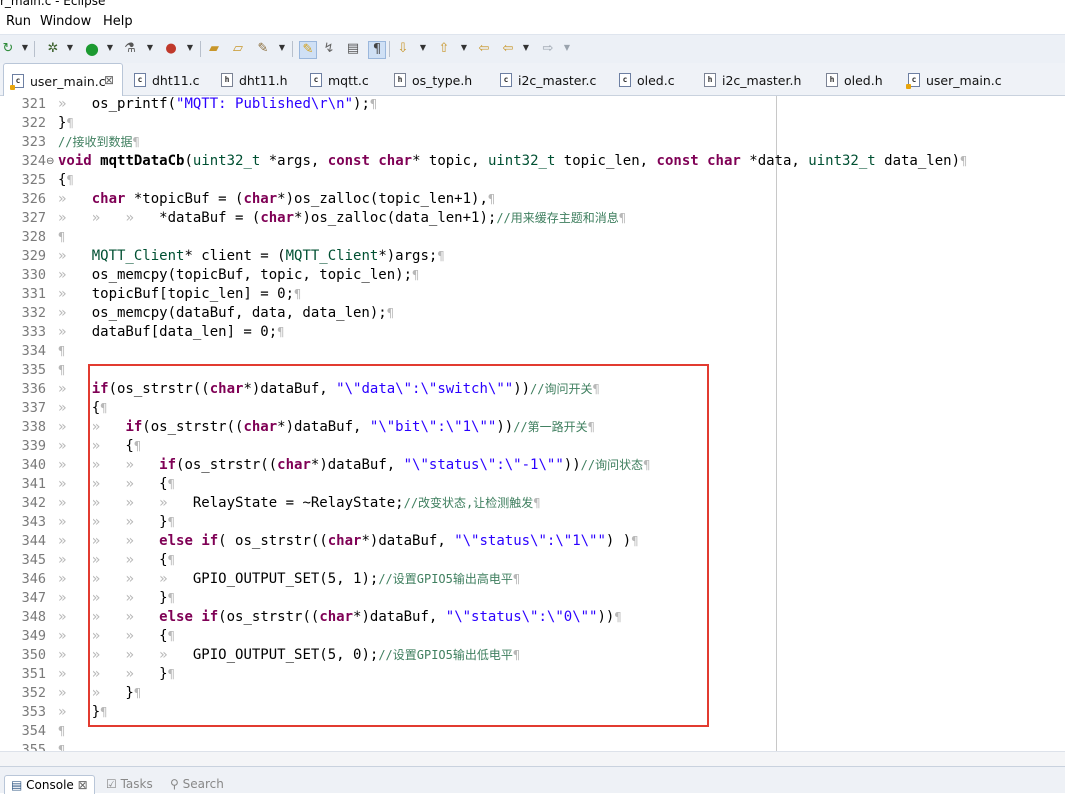 This screenshot has height=794, width=1065. What do you see at coordinates (50, 161) in the screenshot?
I see `fold-toggle-icon: ⊖` at bounding box center [50, 161].